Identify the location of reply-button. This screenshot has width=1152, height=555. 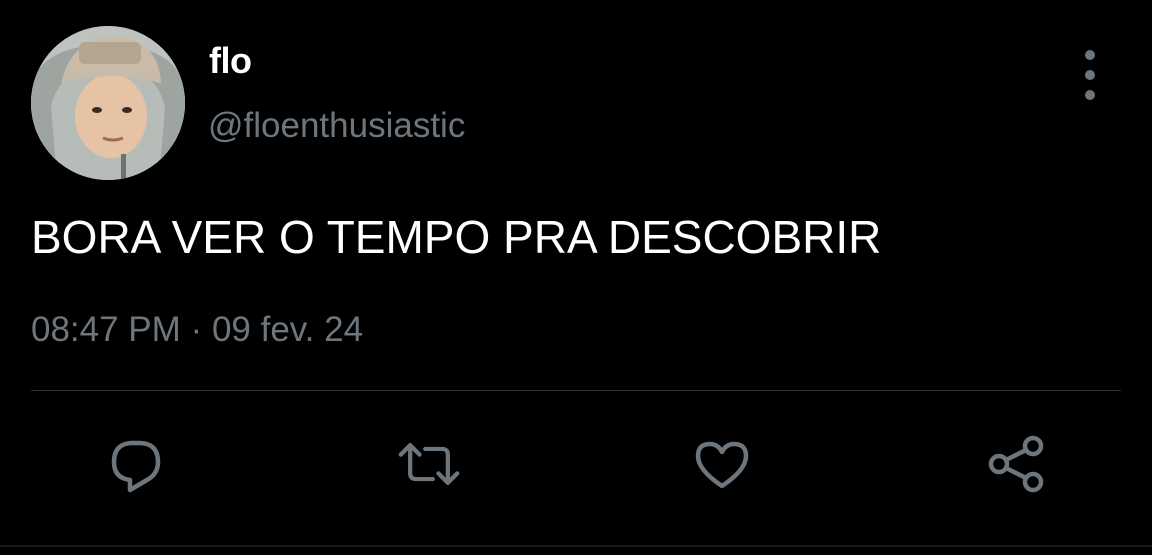
(136, 464).